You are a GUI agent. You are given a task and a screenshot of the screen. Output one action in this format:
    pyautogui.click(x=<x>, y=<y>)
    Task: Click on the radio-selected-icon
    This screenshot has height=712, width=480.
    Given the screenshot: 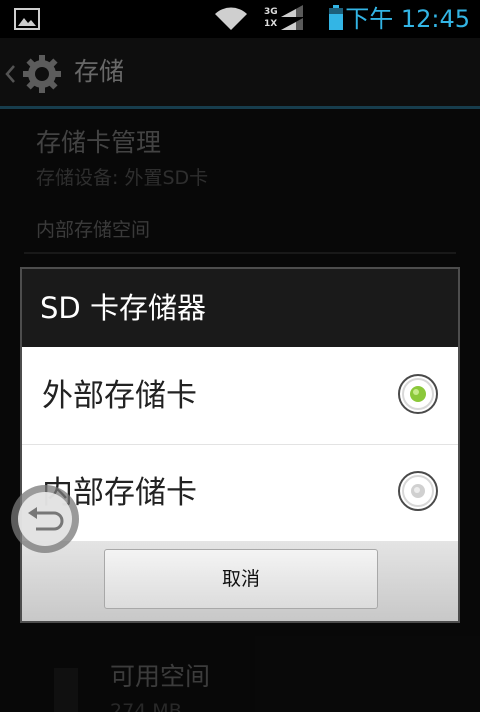 What is the action you would take?
    pyautogui.click(x=418, y=394)
    